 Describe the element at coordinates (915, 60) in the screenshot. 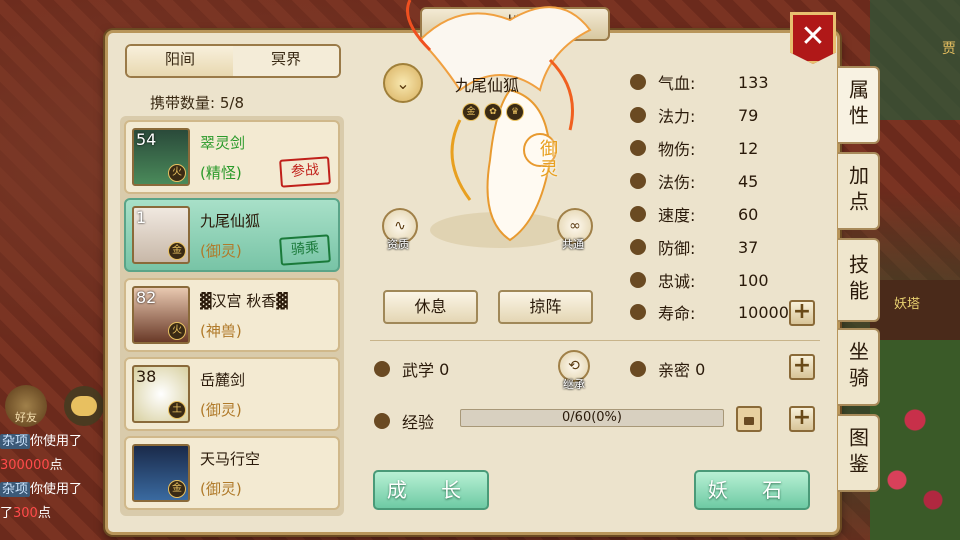

I see `scene-right-top` at that location.